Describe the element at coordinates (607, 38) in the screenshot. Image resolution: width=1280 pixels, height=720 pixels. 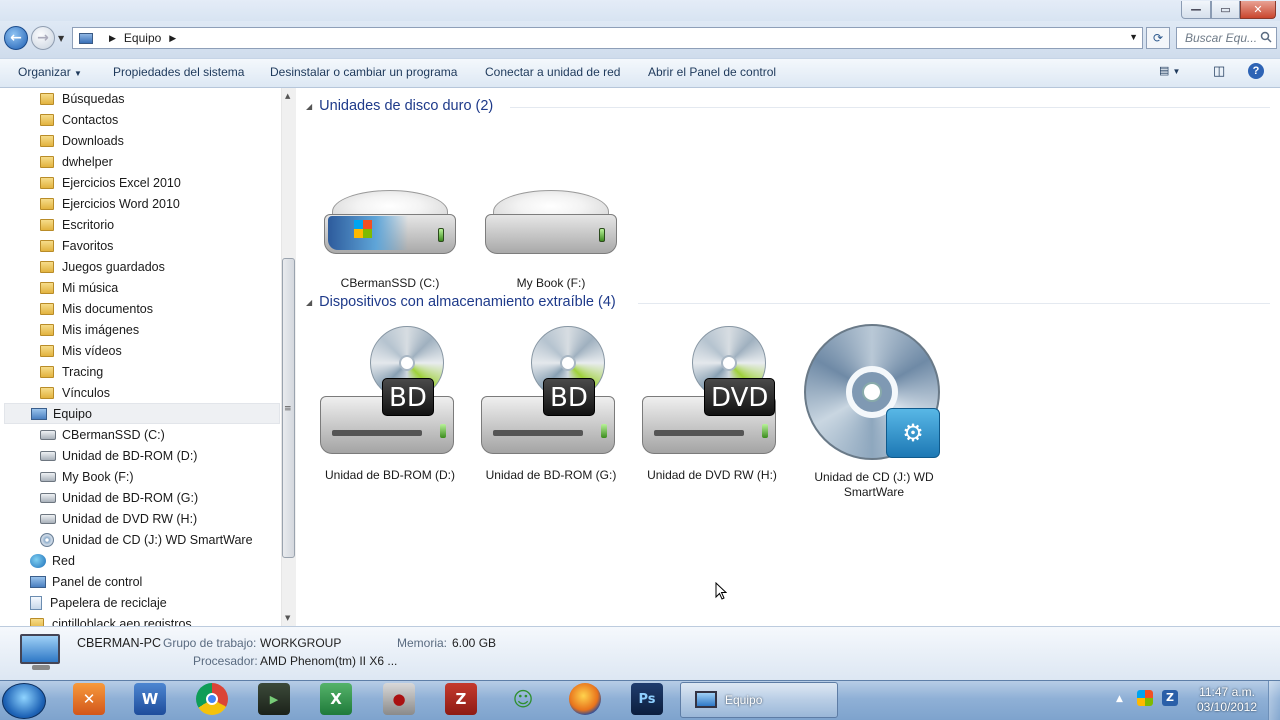
I see `address-bar: ▶ Equipo ▶ ▼` at that location.